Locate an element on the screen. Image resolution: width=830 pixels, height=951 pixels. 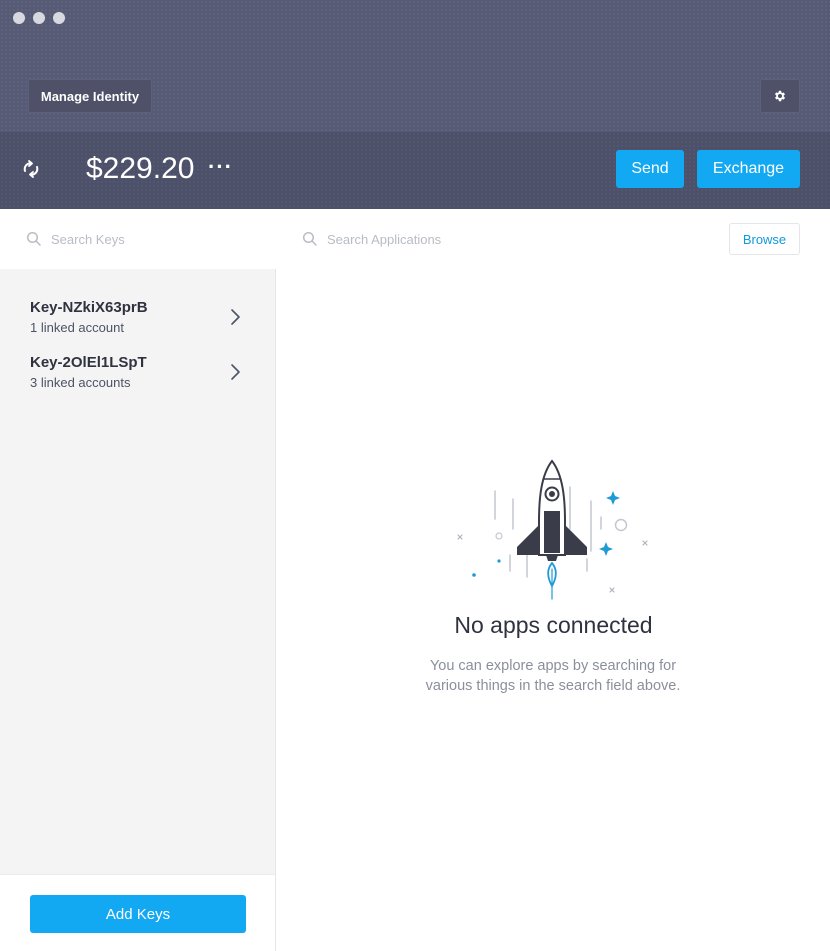
balance-amount: $229.20 is located at coordinates (140, 168).